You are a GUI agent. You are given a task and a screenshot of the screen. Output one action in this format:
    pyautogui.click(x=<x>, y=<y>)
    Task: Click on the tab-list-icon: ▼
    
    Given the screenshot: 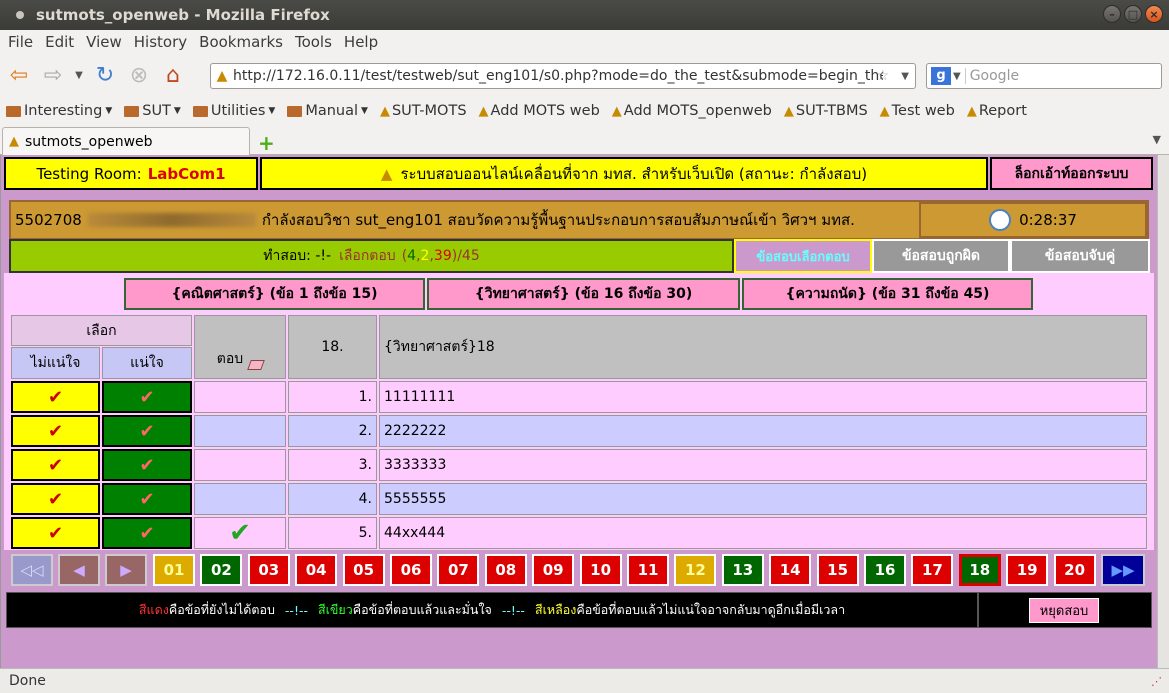 What is the action you would take?
    pyautogui.click(x=1157, y=139)
    